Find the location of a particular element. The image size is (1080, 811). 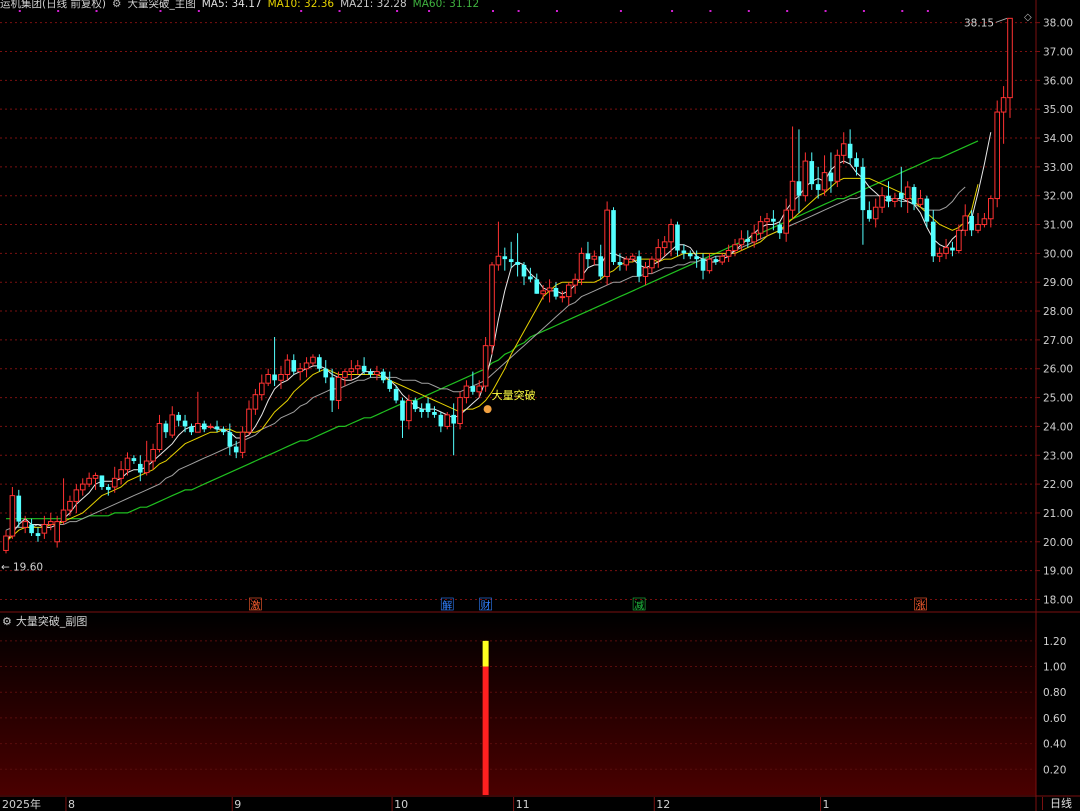

price-tick-label: 31.00 is located at coordinates (1058, 226).